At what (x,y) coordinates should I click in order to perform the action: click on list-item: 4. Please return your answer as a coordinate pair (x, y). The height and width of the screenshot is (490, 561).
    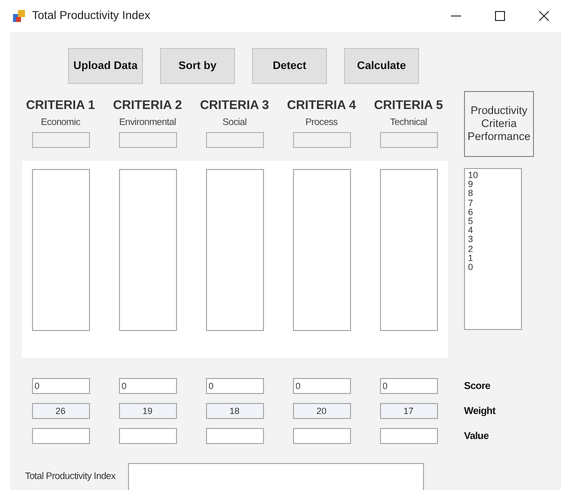
    Looking at the image, I should click on (471, 231).